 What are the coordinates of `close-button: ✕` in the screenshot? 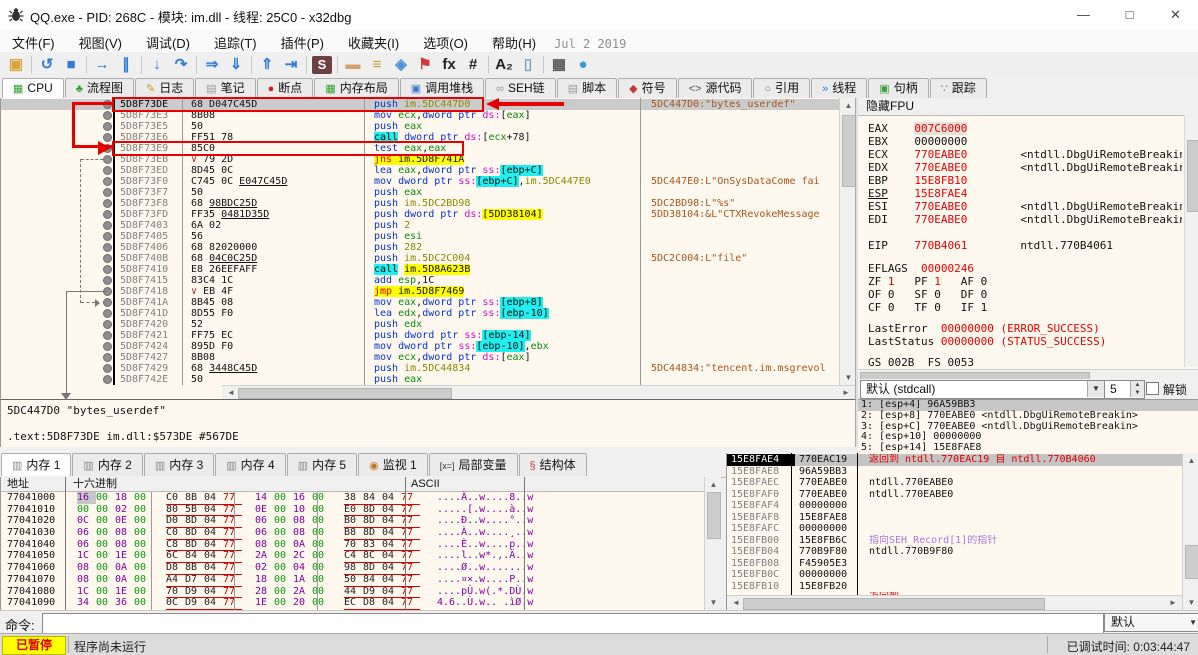 It's located at (1175, 15).